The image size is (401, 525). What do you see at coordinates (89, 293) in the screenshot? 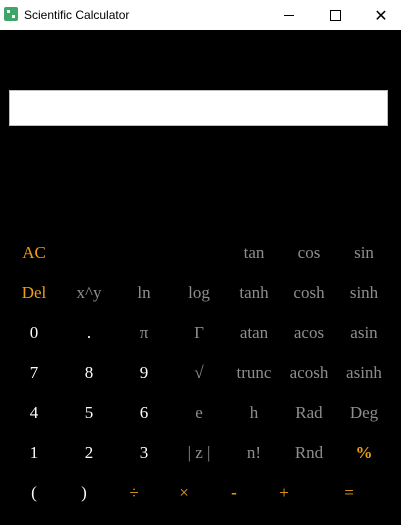
I see `power-button: x^y` at bounding box center [89, 293].